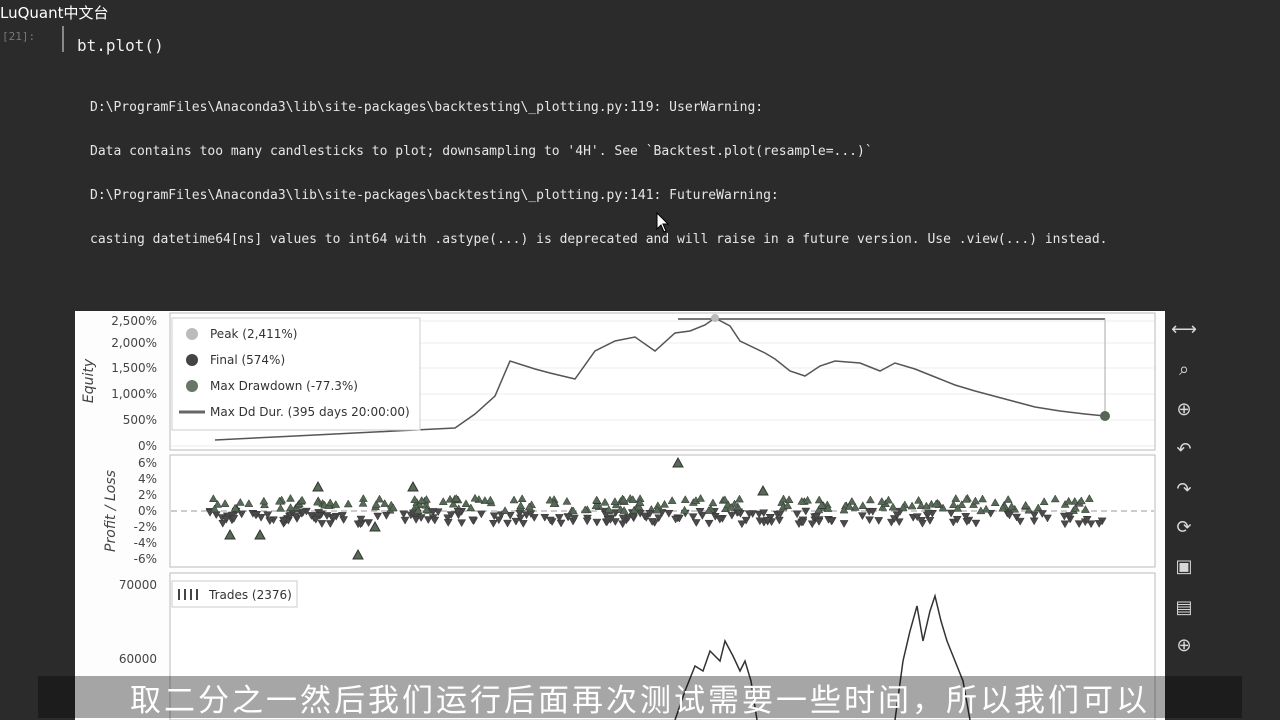 Image resolution: width=1280 pixels, height=720 pixels. Describe the element at coordinates (145, 527) in the screenshot. I see `pl-ytick: -2%` at that location.